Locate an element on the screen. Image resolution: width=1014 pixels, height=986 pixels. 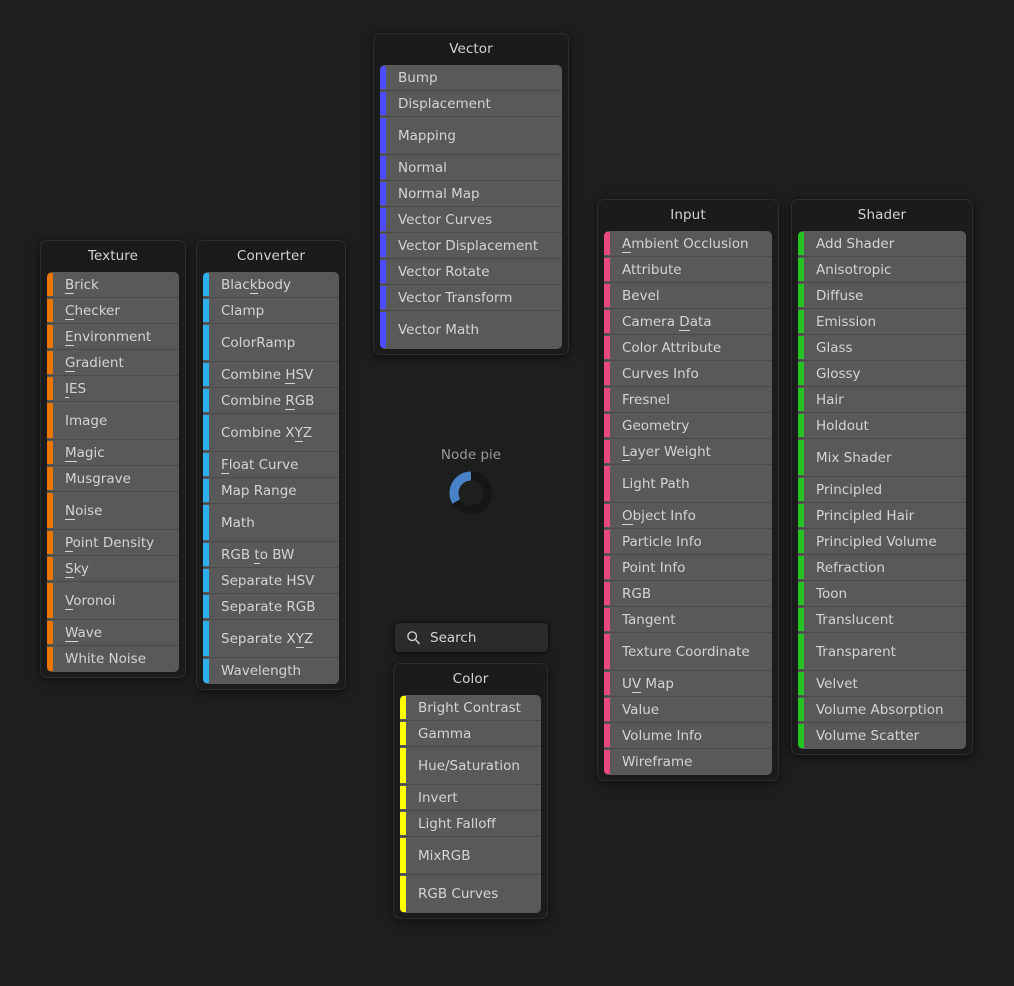
menu-item-gradient: Gradient is located at coordinates (113, 363).